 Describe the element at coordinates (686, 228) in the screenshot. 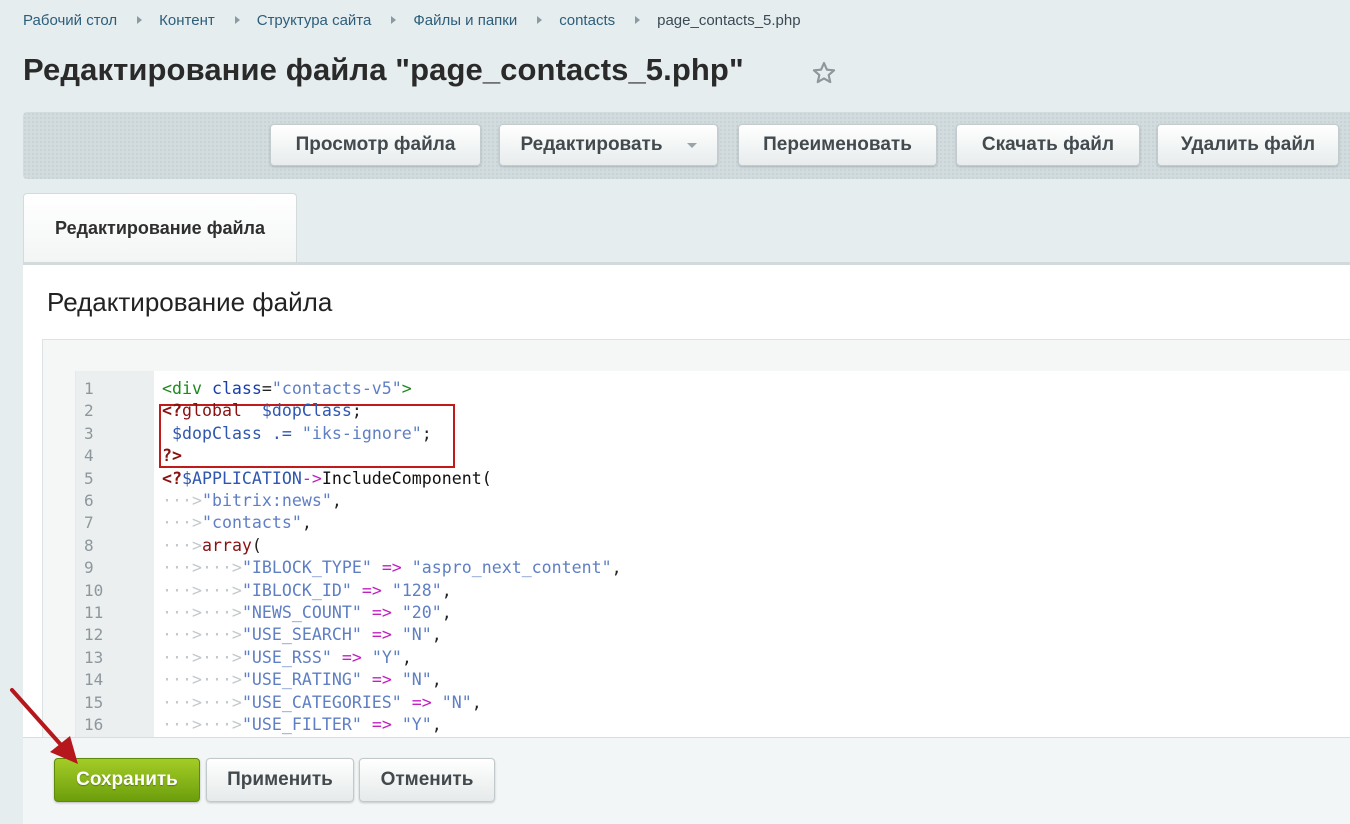

I see `tab-strip: Редактирование файла` at that location.